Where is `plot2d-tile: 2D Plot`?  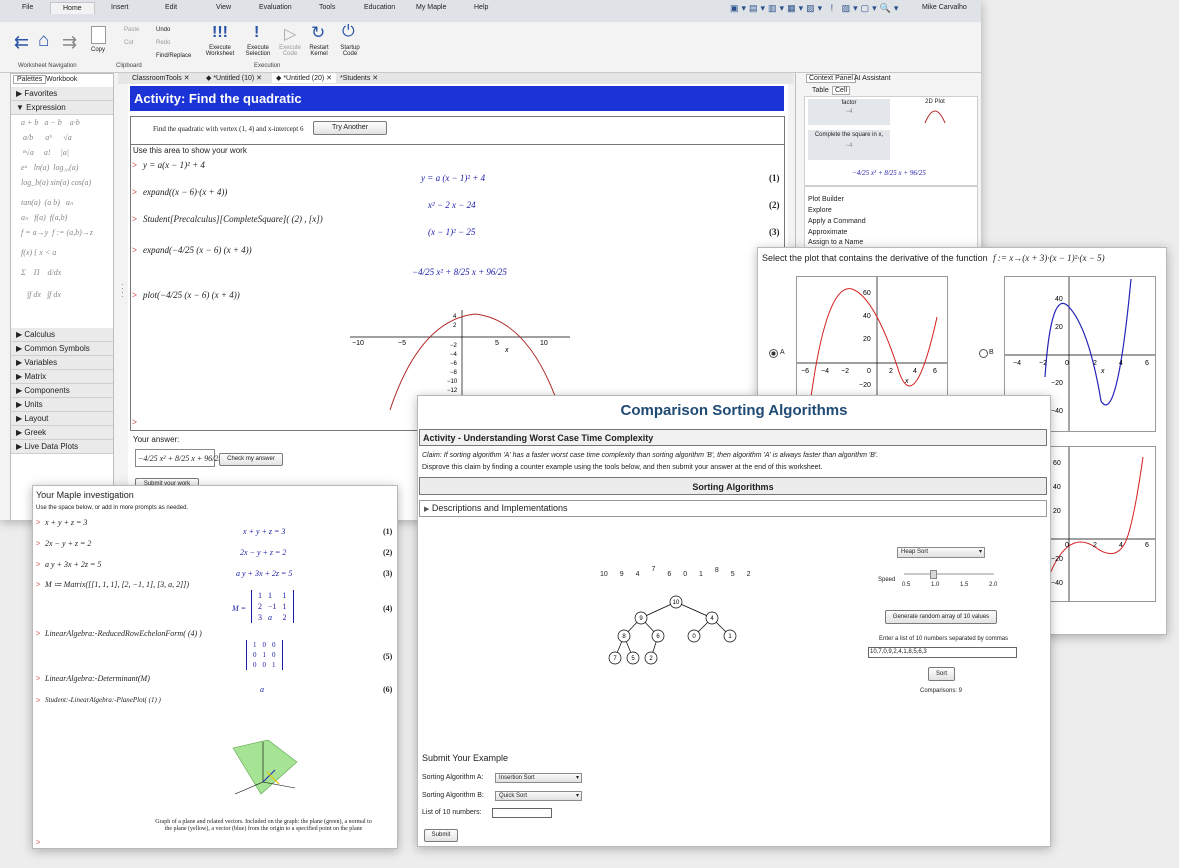
plot2d-tile: 2D Plot is located at coordinates (935, 114).